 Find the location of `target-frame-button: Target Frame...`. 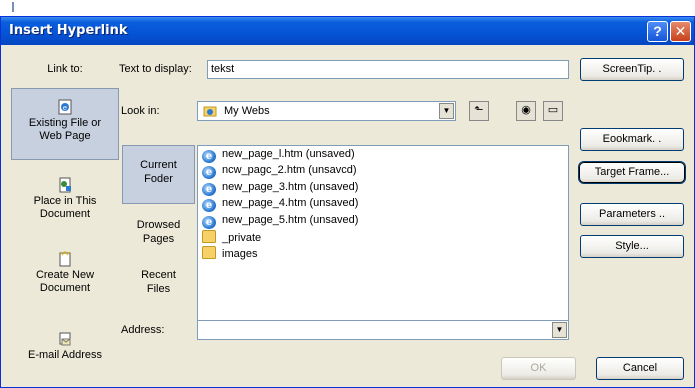

target-frame-button: Target Frame... is located at coordinates (632, 172).